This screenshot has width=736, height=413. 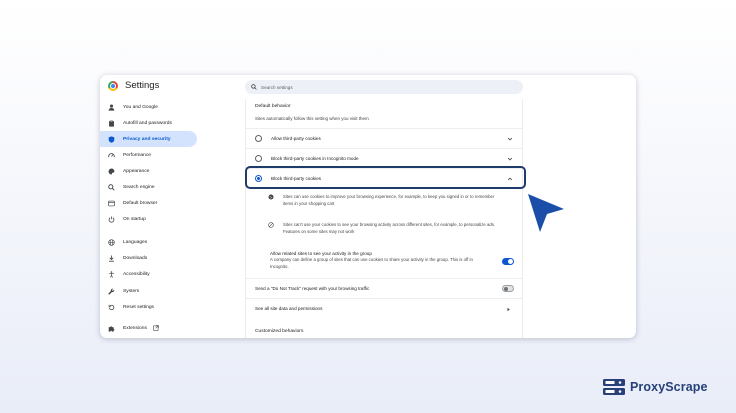 I want to click on sidebar-item-label: Search engine, so click(x=139, y=187).